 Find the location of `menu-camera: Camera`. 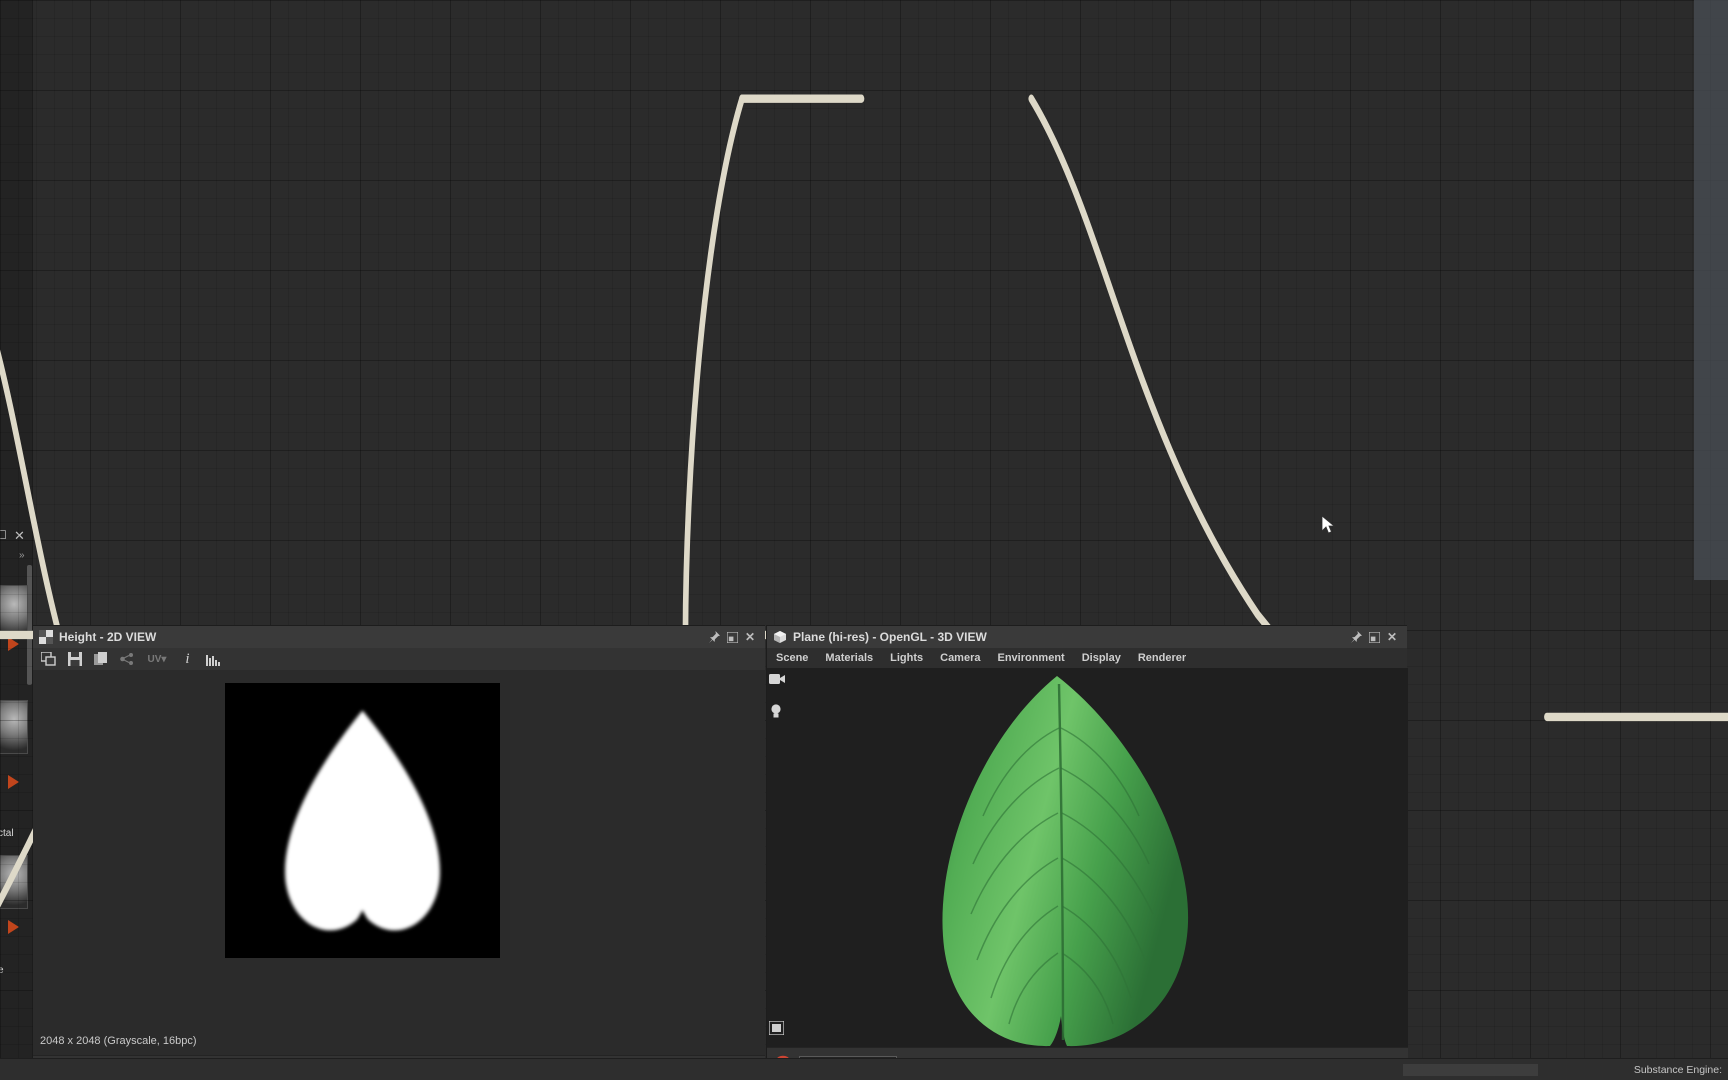

menu-camera: Camera is located at coordinates (960, 658).